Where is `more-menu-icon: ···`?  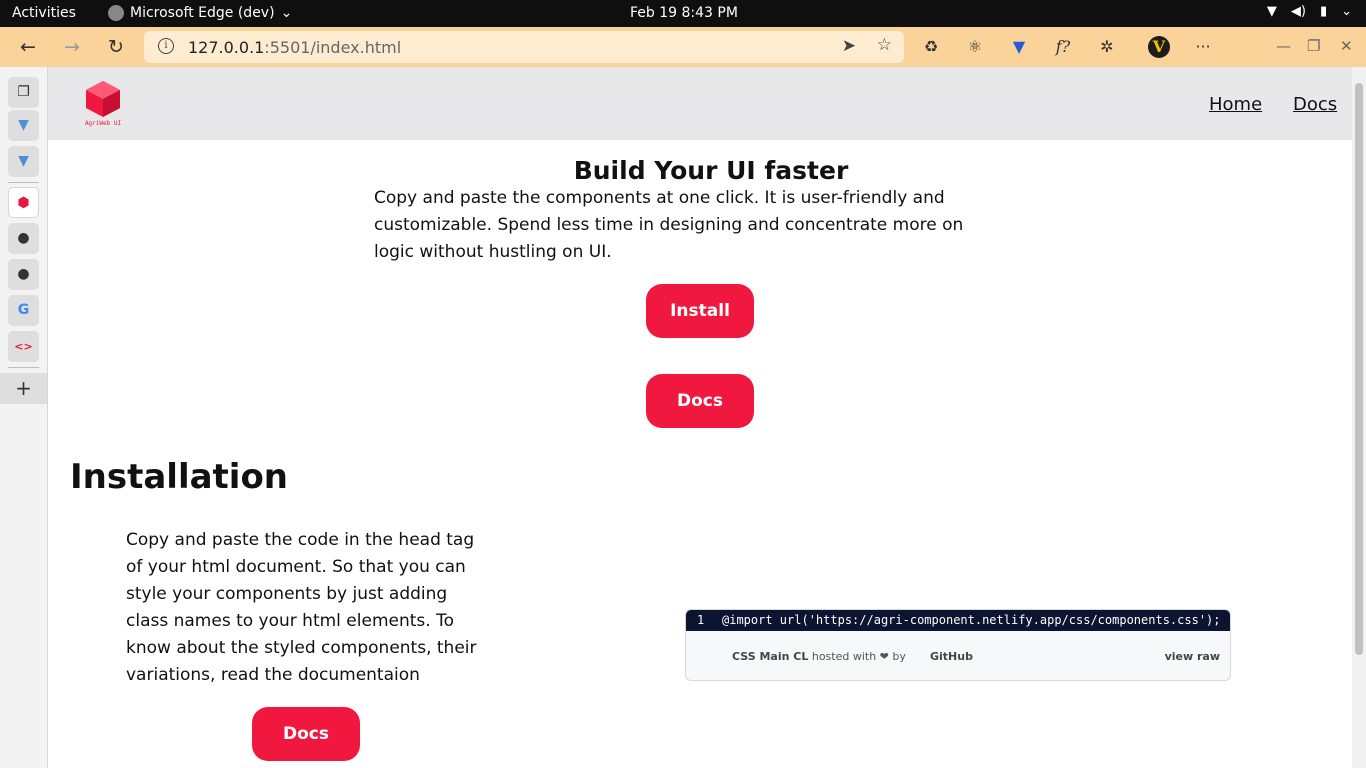
more-menu-icon: ··· is located at coordinates (1203, 47).